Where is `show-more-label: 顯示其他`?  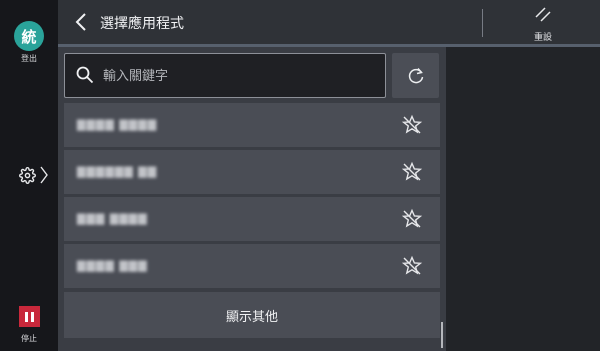
show-more-label: 顯示其他 is located at coordinates (251, 317).